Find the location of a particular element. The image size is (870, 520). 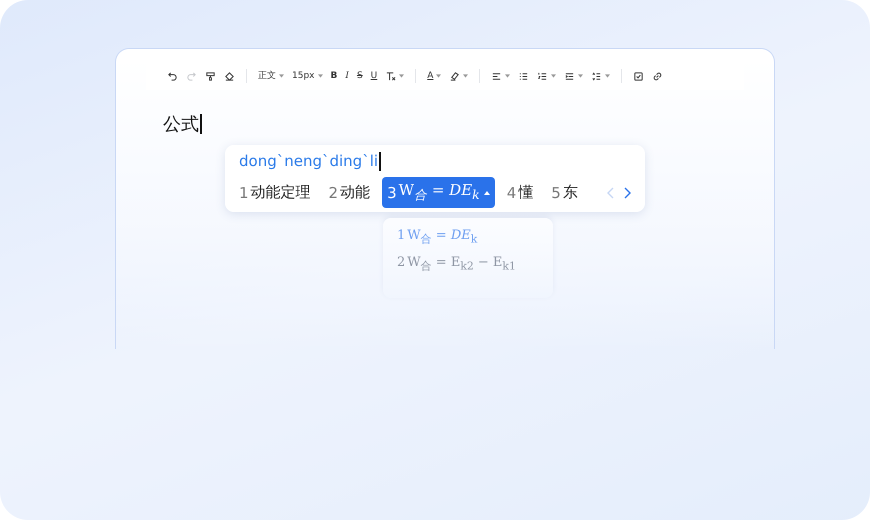

candidate: 1动能定理 is located at coordinates (278, 192).